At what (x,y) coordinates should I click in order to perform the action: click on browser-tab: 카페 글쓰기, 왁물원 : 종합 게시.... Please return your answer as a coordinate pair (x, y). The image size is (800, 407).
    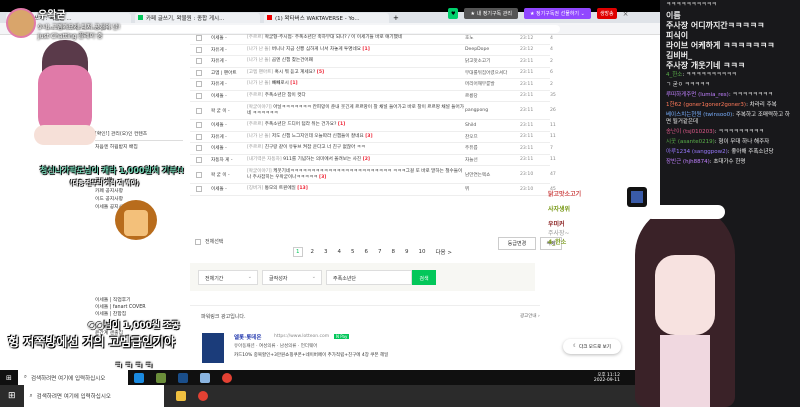
    Looking at the image, I should click on (197, 17).